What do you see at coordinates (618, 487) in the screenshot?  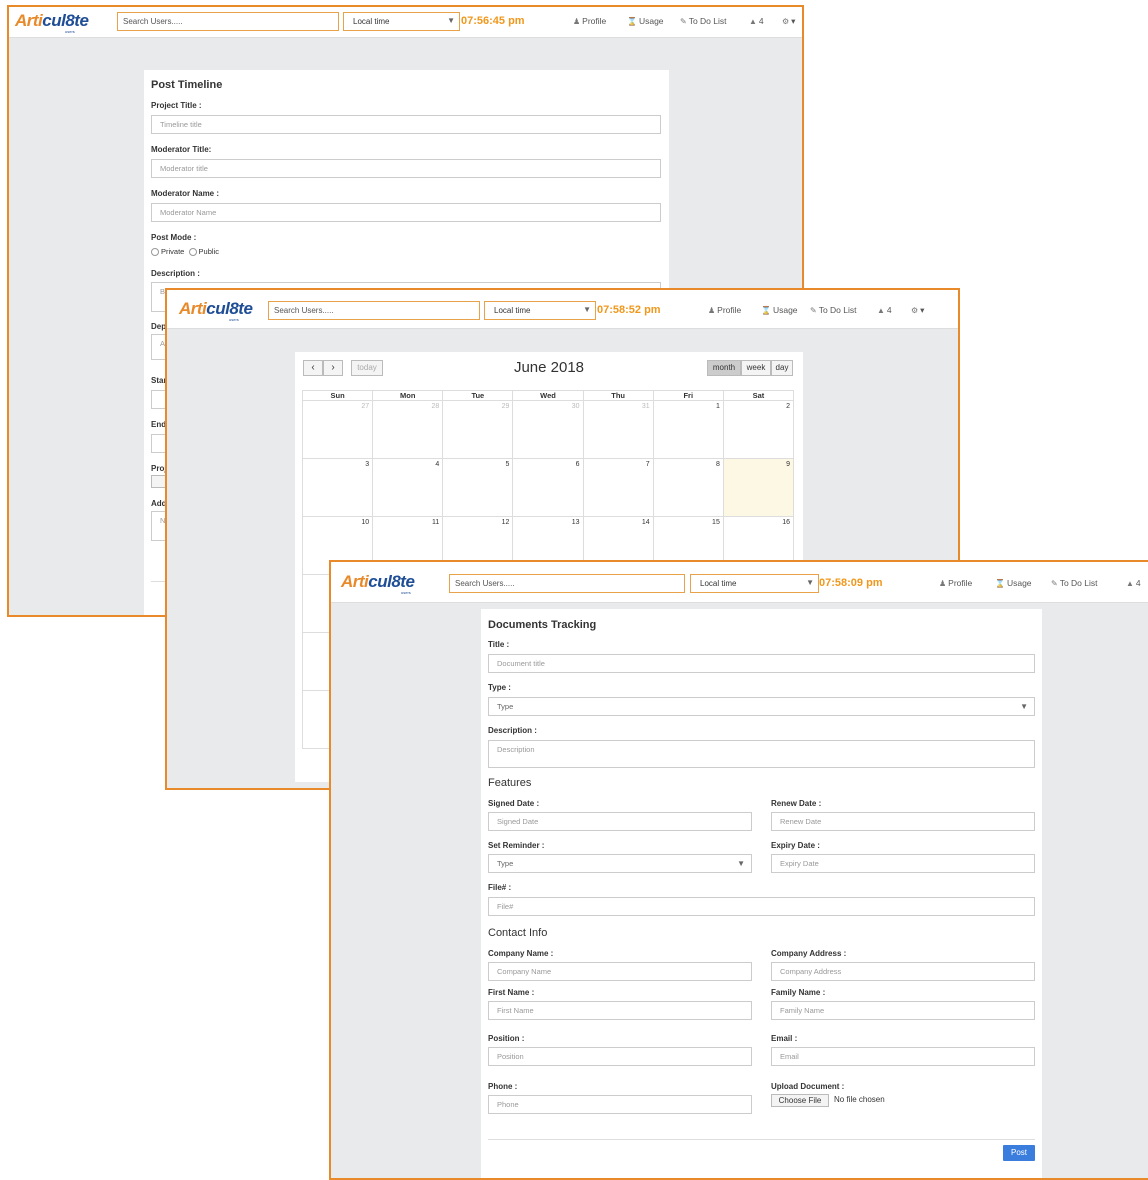 I see `calendar-day-cell: 7` at bounding box center [618, 487].